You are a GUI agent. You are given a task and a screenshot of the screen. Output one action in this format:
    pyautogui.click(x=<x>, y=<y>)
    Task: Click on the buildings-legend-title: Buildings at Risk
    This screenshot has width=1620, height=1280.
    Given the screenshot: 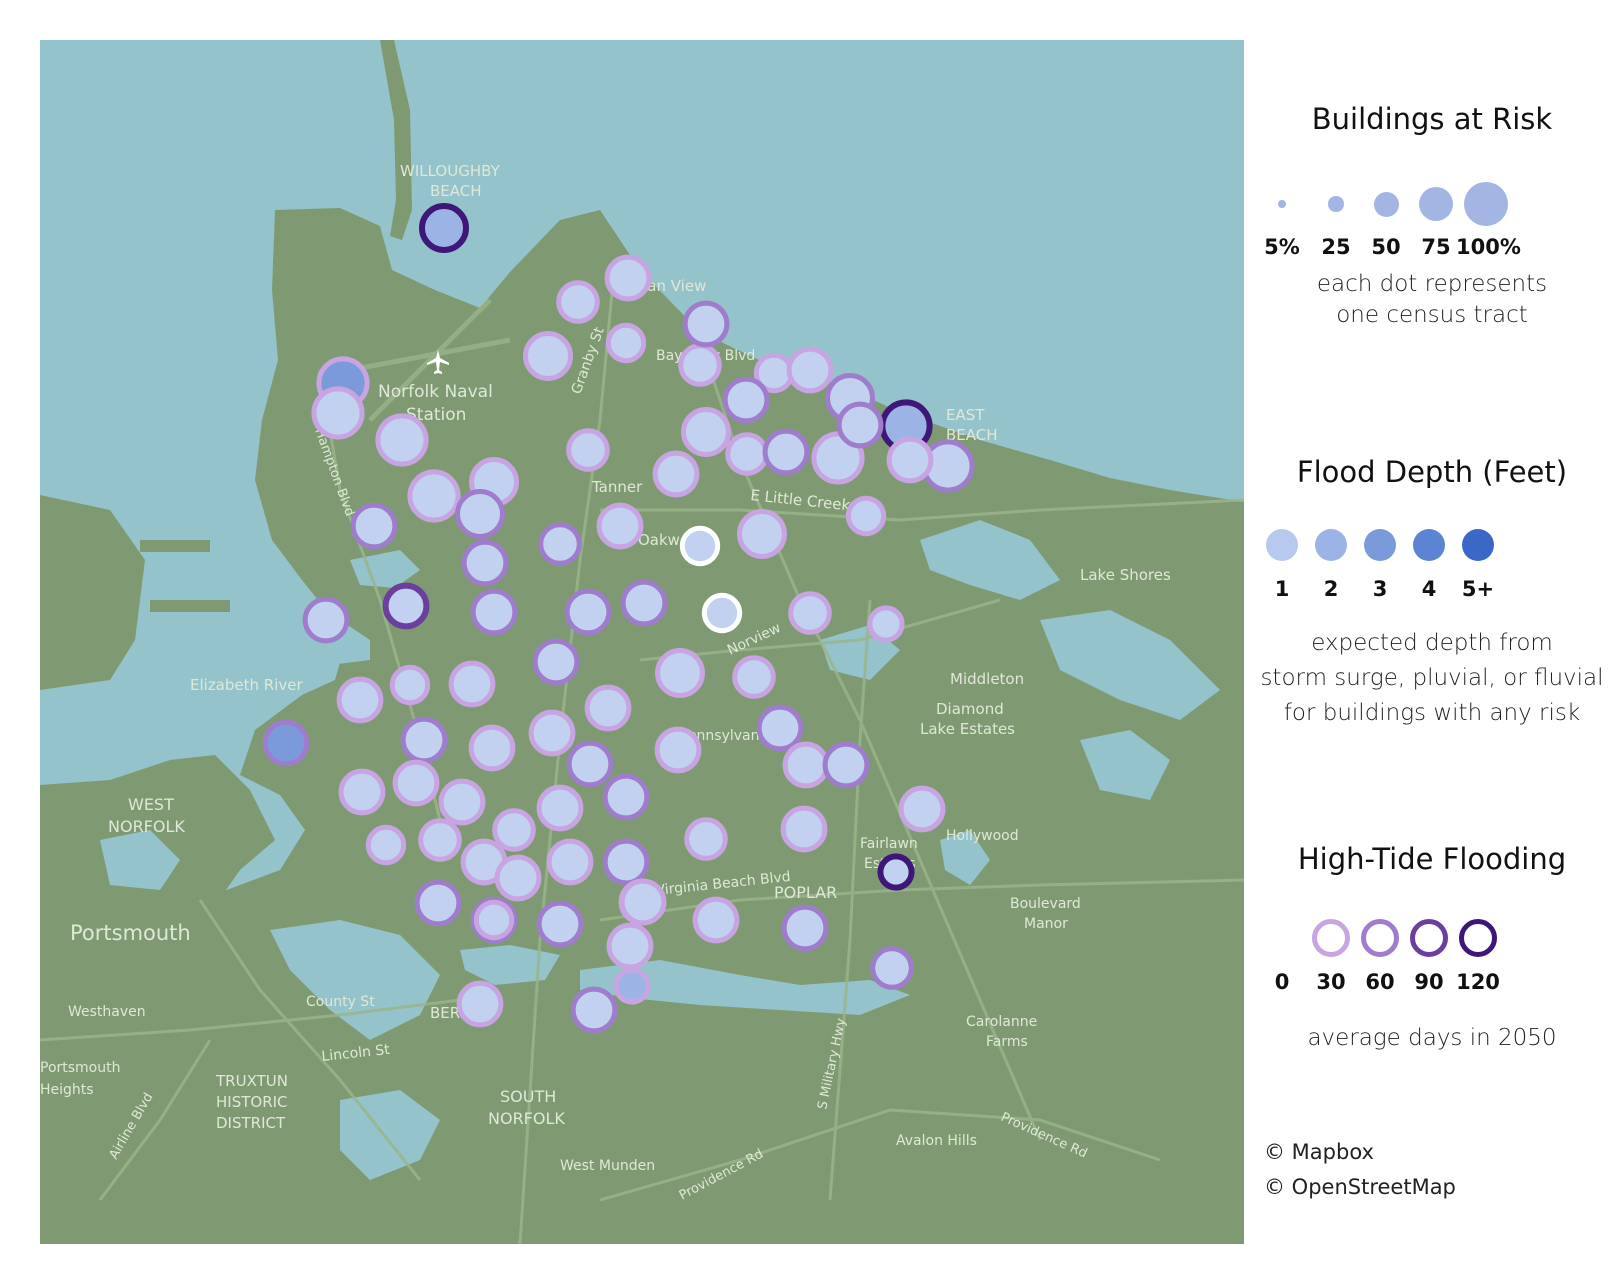 What is the action you would take?
    pyautogui.click(x=1432, y=119)
    